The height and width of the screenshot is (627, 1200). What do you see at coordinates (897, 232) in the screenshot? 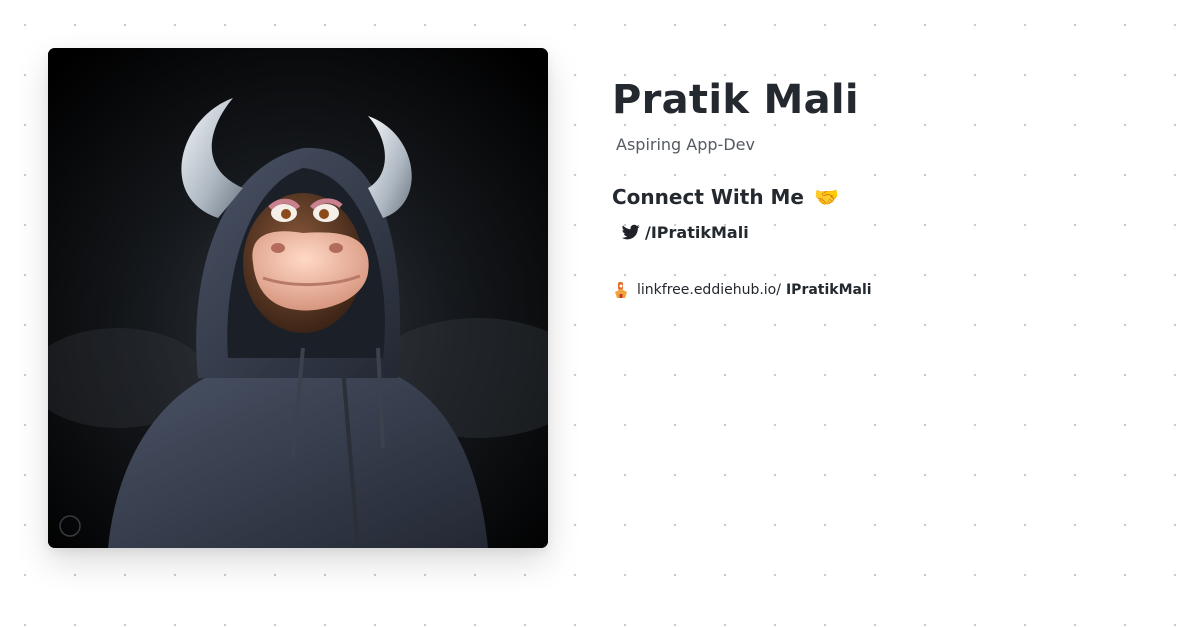
I see `twitter-link: /IPratikMali` at bounding box center [897, 232].